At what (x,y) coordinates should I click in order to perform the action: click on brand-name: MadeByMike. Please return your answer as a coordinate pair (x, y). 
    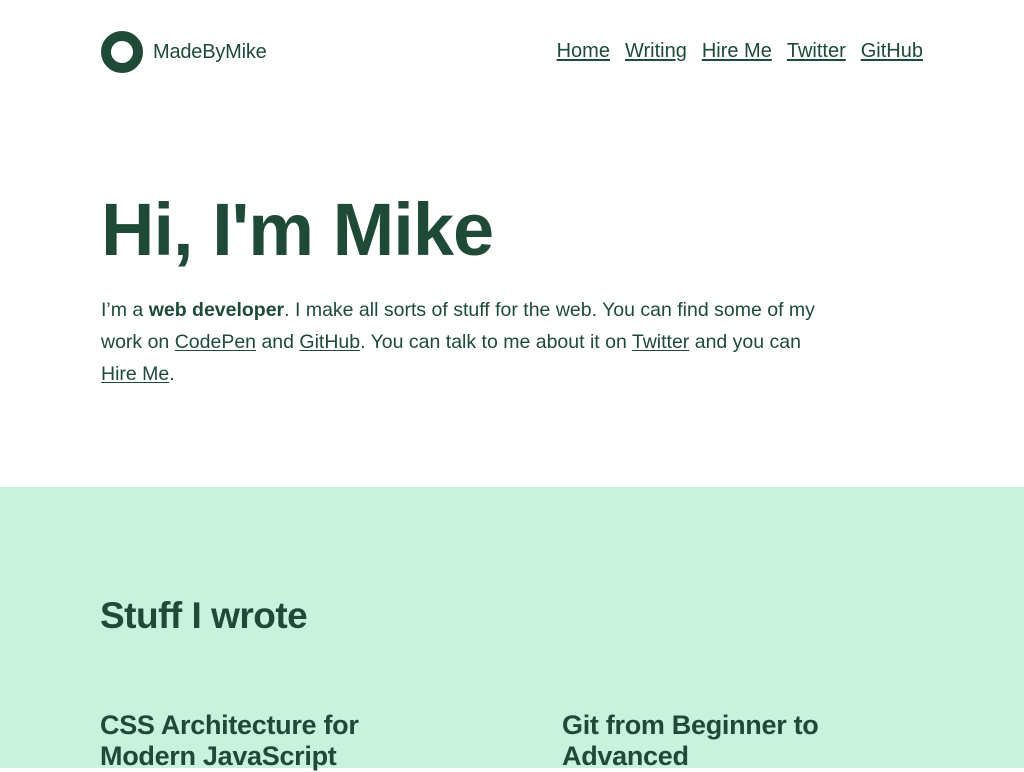
    Looking at the image, I should click on (210, 51).